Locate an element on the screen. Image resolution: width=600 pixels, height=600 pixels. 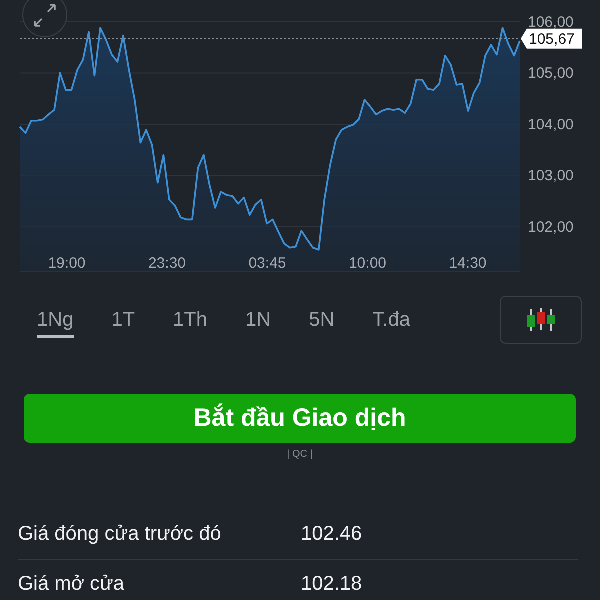
chart-type-button is located at coordinates (541, 320).